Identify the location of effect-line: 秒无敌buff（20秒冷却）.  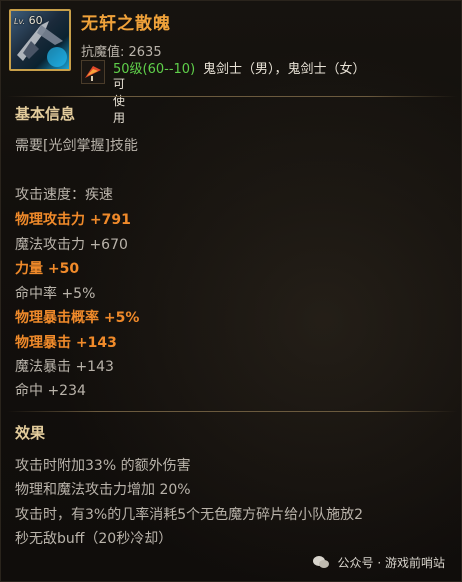
(94, 539).